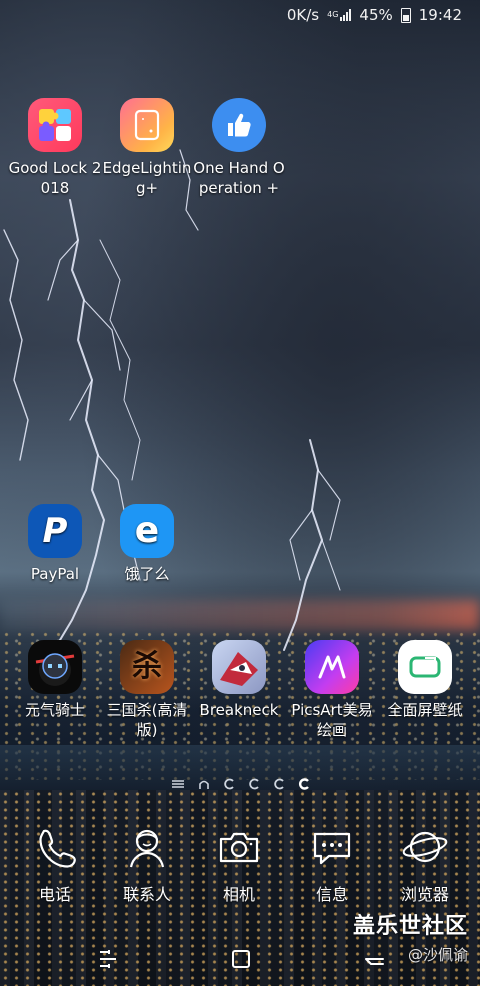 The height and width of the screenshot is (986, 480). Describe the element at coordinates (55, 574) in the screenshot. I see `app-label: PayPal` at that location.